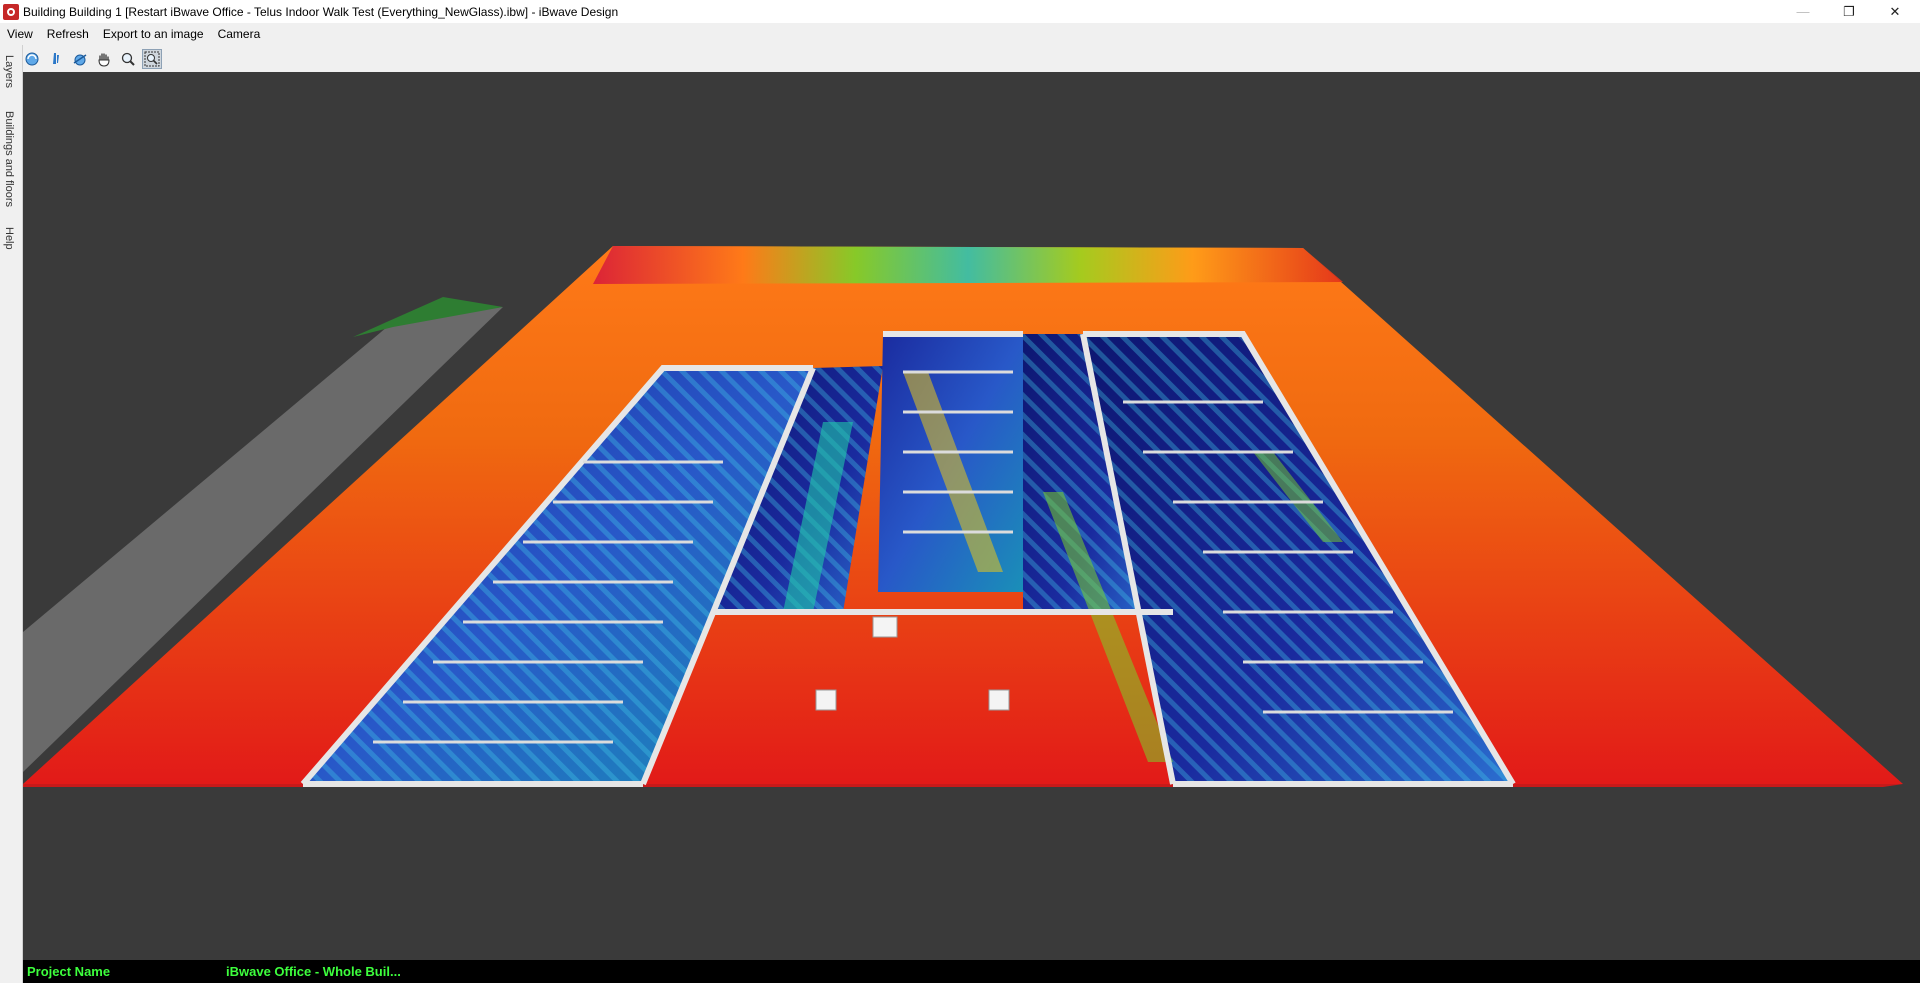 This screenshot has width=1920, height=983. I want to click on zoom-extents-button, so click(152, 59).